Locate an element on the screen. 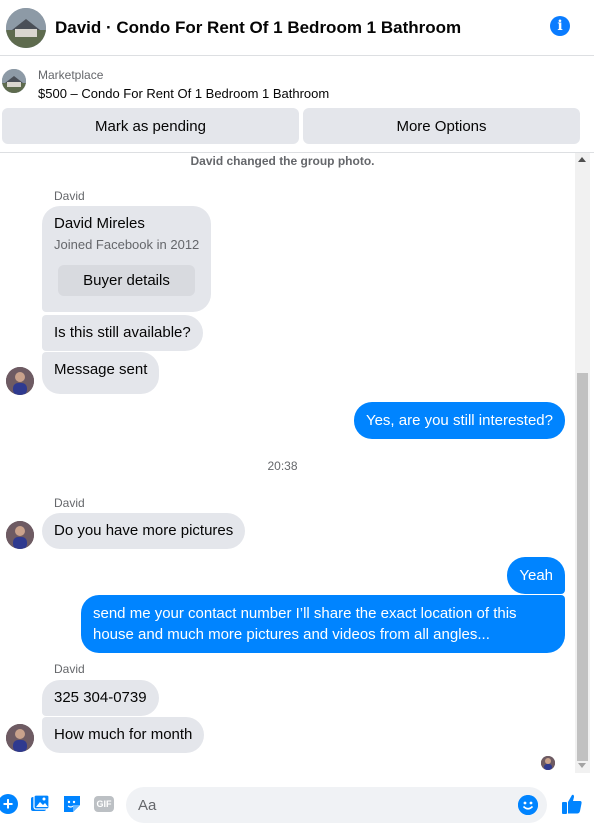 Image resolution: width=594 pixels, height=833 pixels. scroll-up-arrow-icon is located at coordinates (582, 159).